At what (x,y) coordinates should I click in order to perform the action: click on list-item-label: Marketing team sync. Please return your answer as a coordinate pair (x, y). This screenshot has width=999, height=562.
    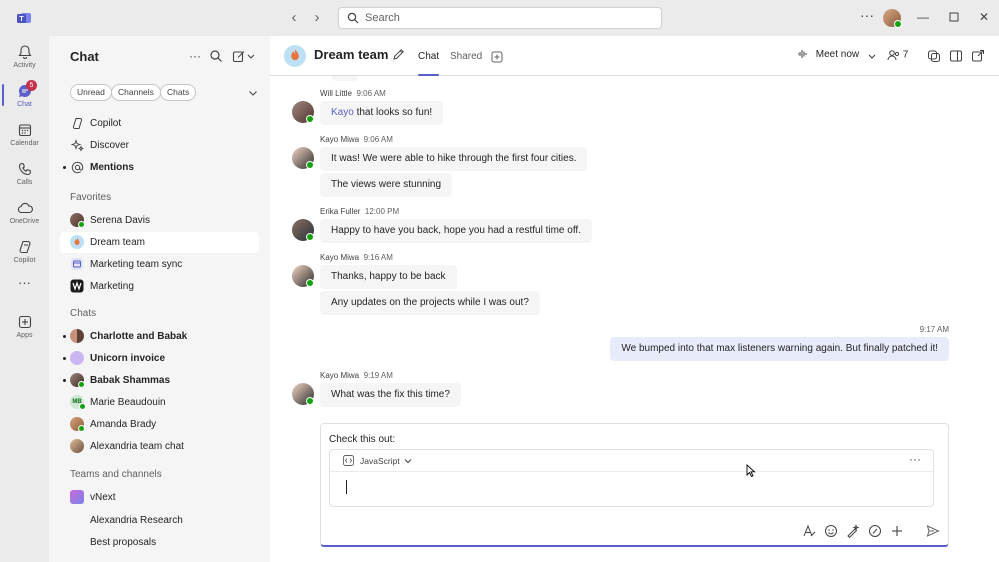
    Looking at the image, I should click on (136, 264).